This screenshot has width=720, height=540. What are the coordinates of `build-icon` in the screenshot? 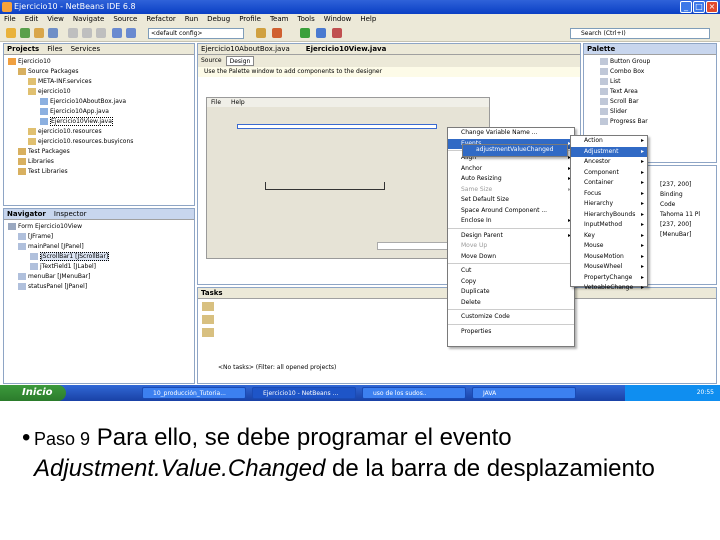 It's located at (261, 33).